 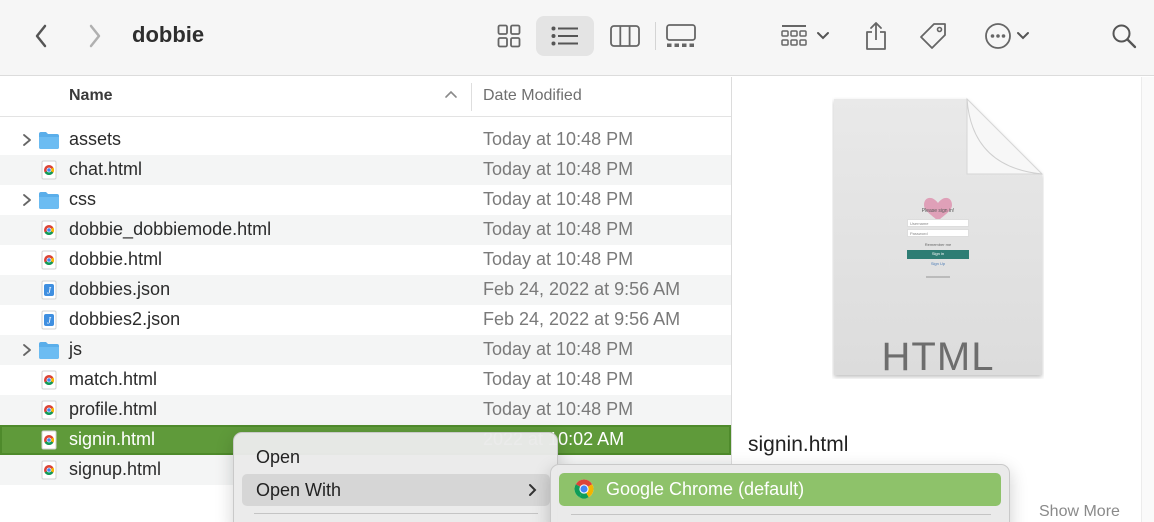 What do you see at coordinates (365, 290) in the screenshot?
I see `file-row: Jdobbies.json Feb 24, 2022 at 9:56 AM` at bounding box center [365, 290].